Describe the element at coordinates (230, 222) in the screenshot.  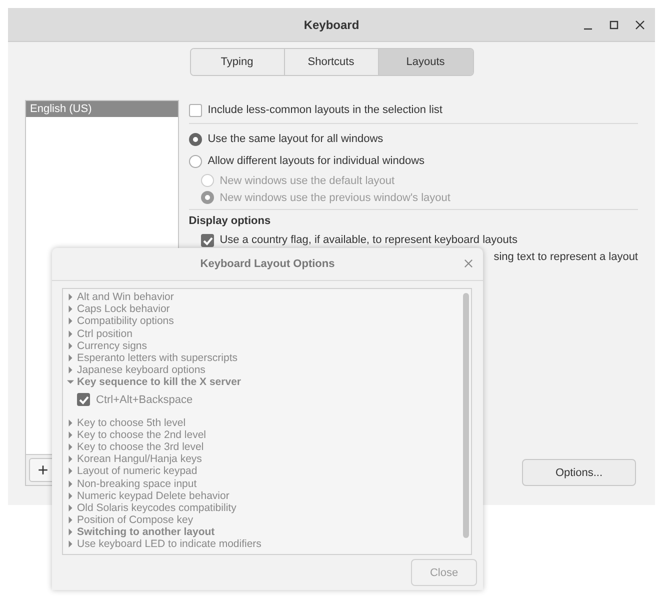
I see `section-heading: Display options` at that location.